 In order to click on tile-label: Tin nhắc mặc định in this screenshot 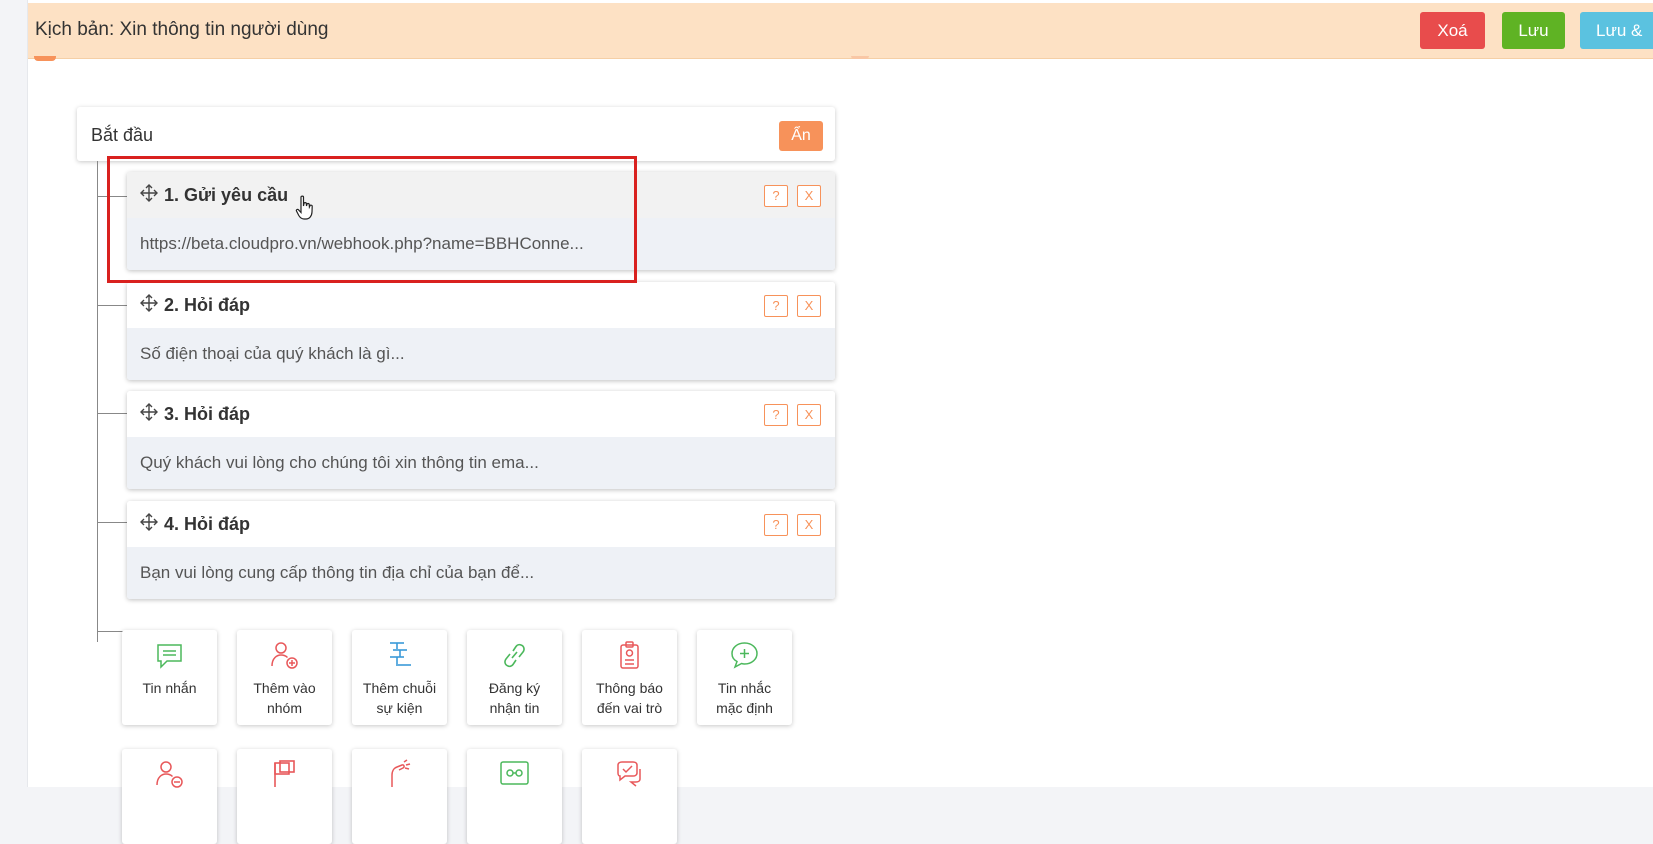, I will do `click(744, 698)`.